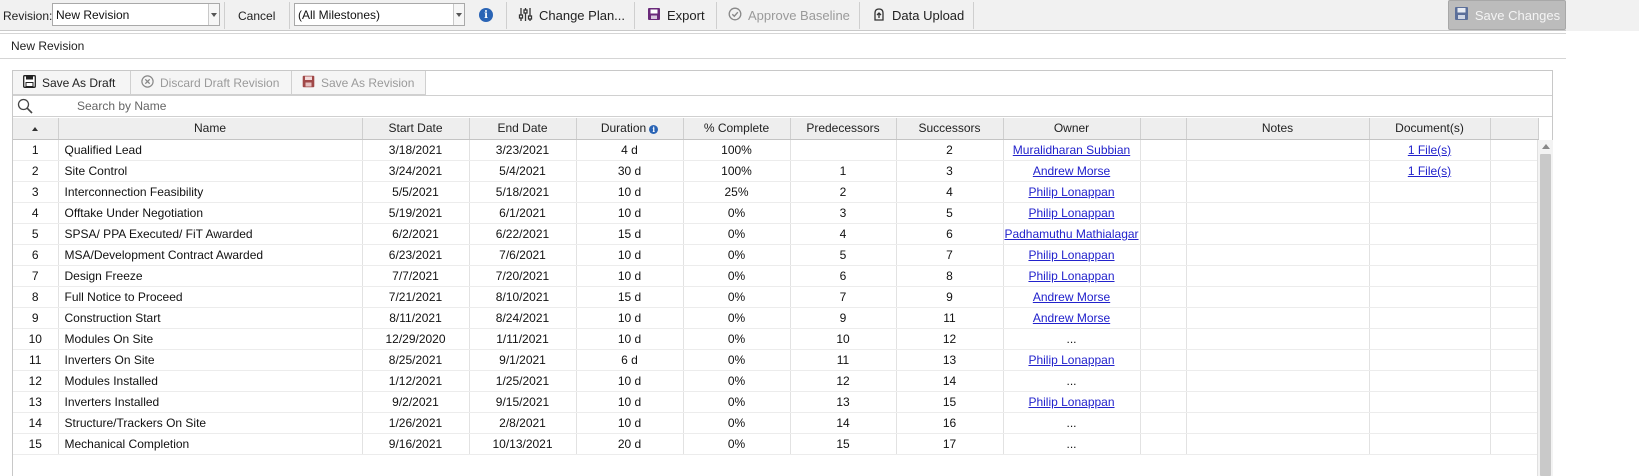  I want to click on task-name: Interconnection Feasibility, so click(210, 192).